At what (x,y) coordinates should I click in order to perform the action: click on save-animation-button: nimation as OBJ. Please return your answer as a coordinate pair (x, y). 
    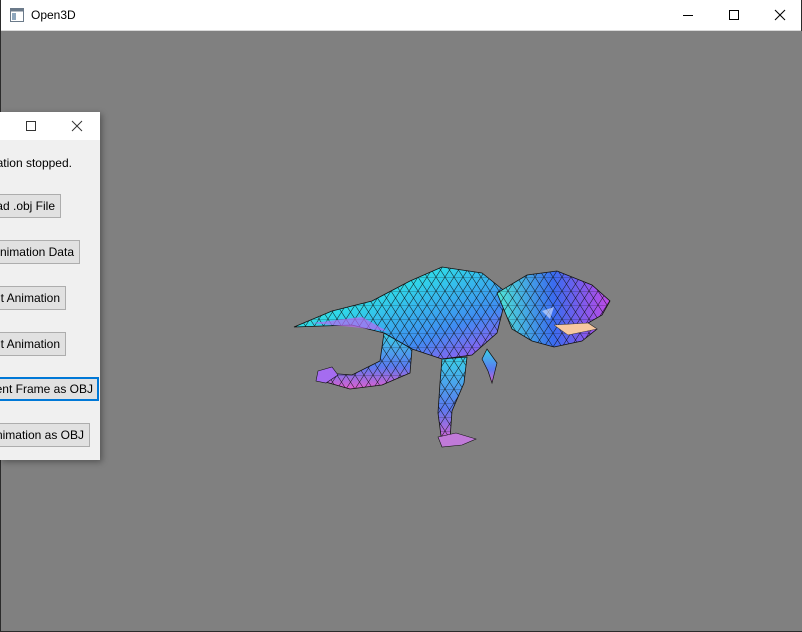
    Looking at the image, I should click on (45, 435).